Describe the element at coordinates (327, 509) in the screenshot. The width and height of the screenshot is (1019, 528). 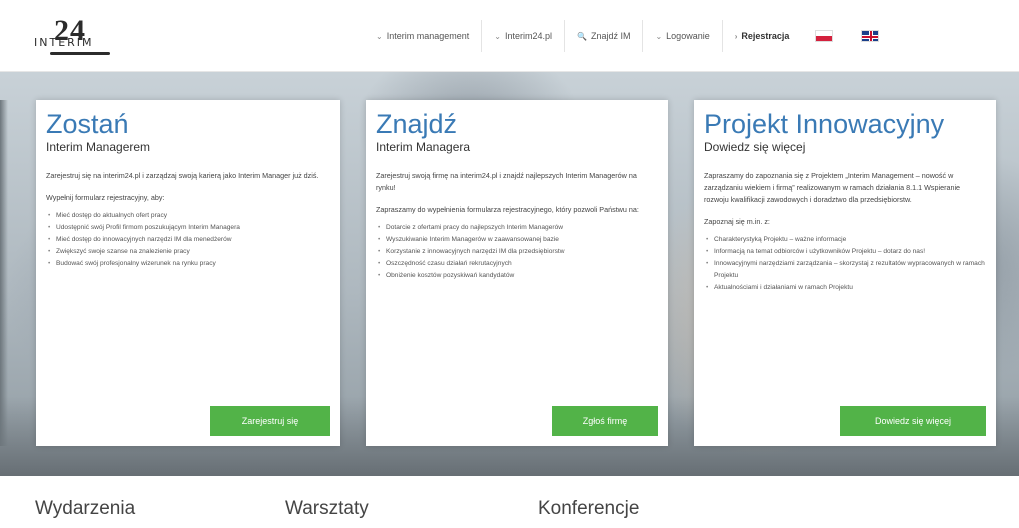
I see `section-title-workshops: Warsztaty` at that location.